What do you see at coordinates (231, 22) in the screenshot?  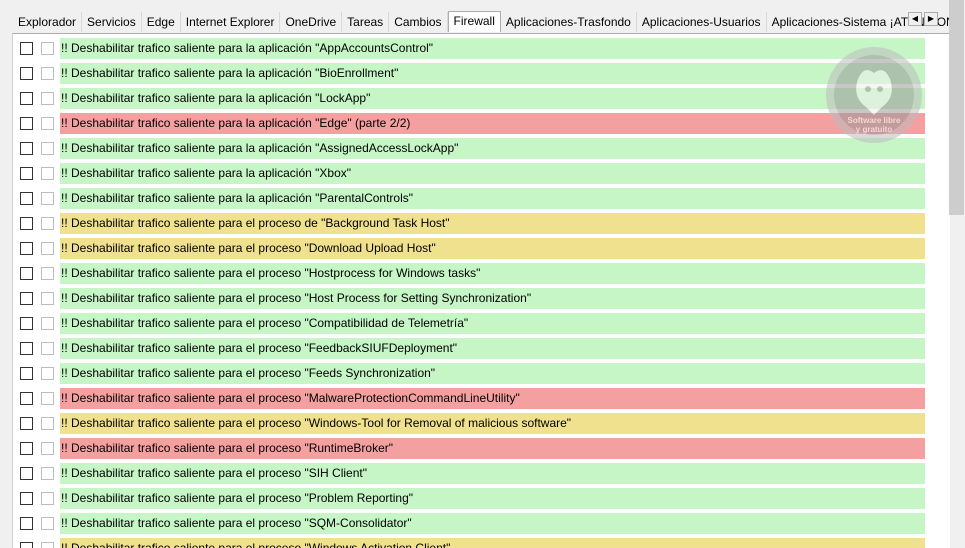 I see `tab-internet-explorer: Internet Explorer` at bounding box center [231, 22].